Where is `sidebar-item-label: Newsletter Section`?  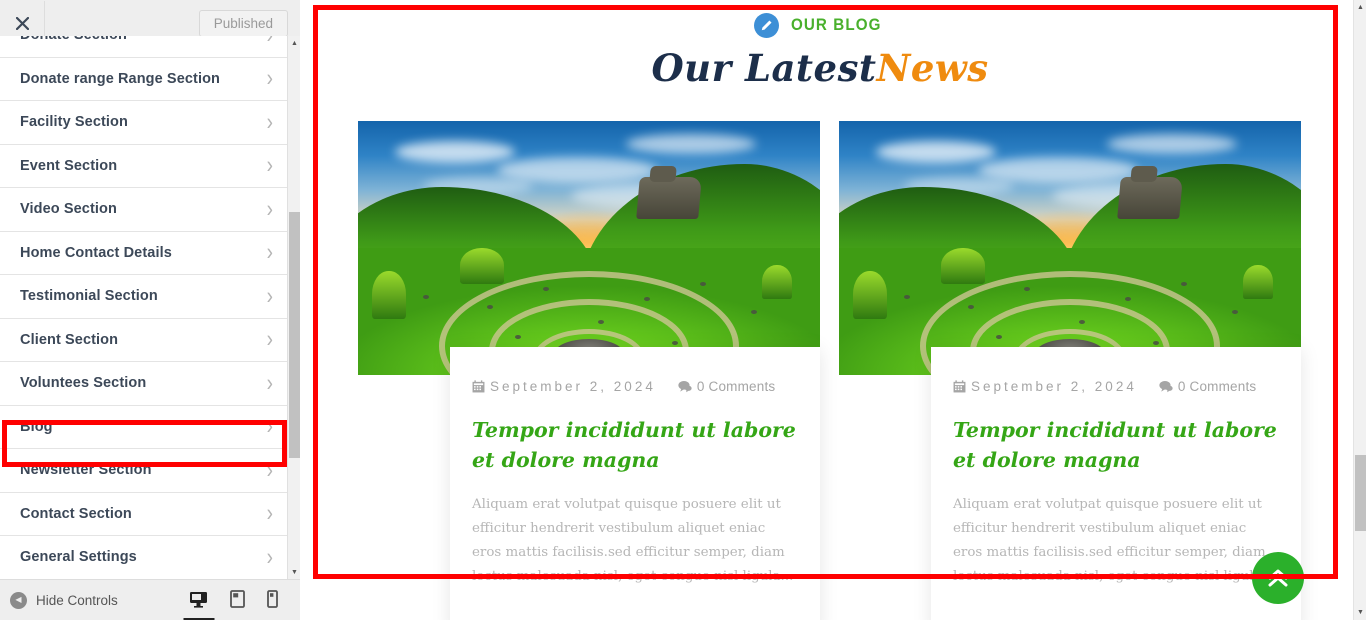 sidebar-item-label: Newsletter Section is located at coordinates (86, 470).